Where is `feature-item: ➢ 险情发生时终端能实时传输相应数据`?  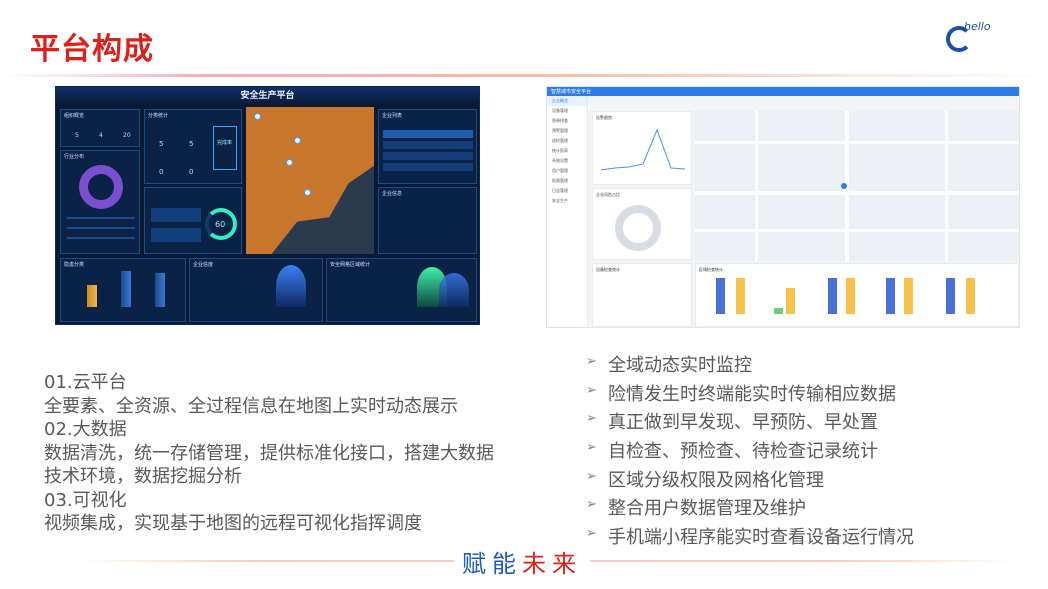
feature-item: ➢ 险情发生时终端能实时传输相应数据 is located at coordinates (806, 394).